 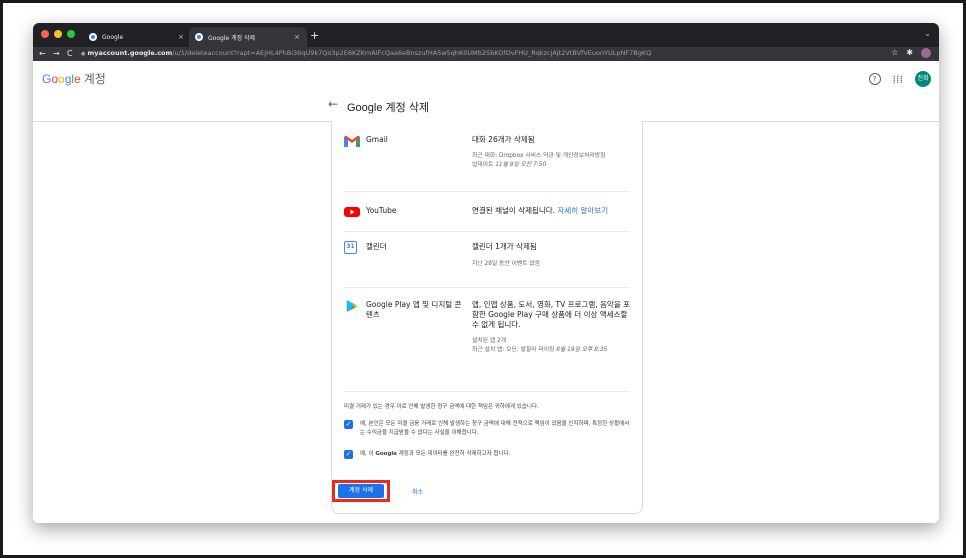 What do you see at coordinates (352, 306) in the screenshot?
I see `google-play-icon` at bounding box center [352, 306].